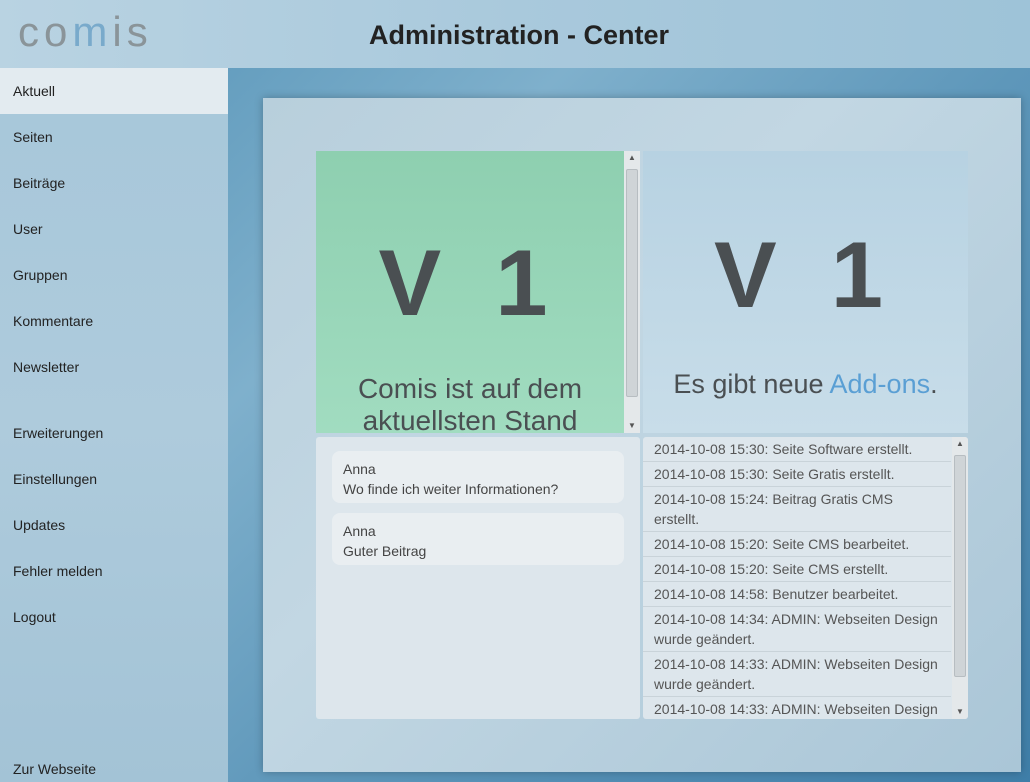 The width and height of the screenshot is (1030, 782). I want to click on sidebar-item-logout: Logout, so click(114, 617).